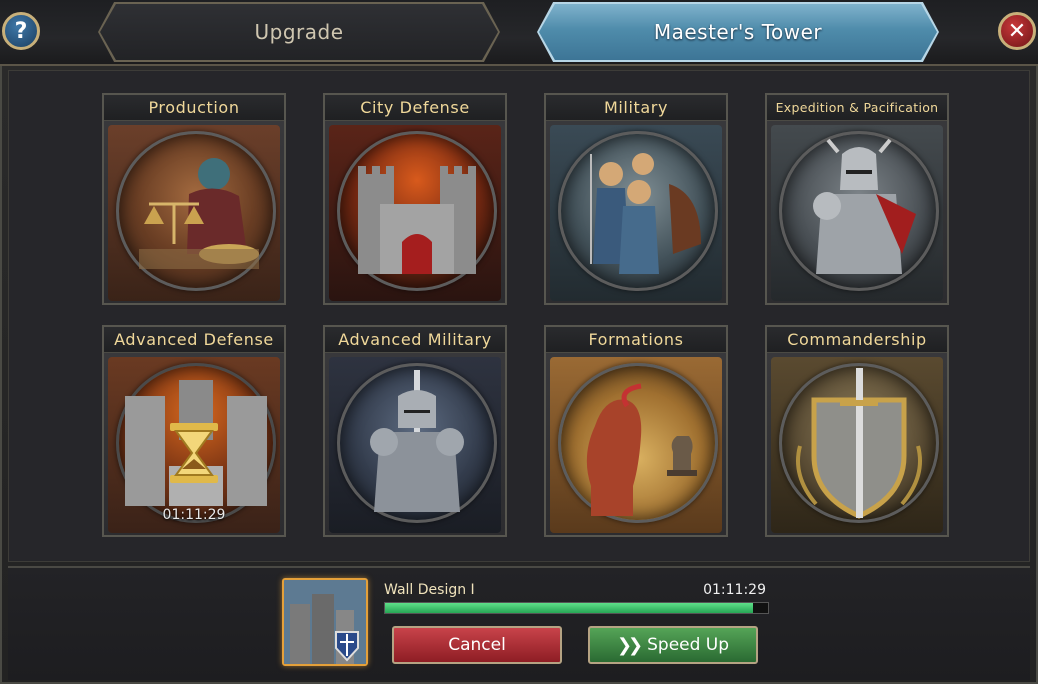  What do you see at coordinates (857, 108) in the screenshot?
I see `card-title: Expedition & Pacification` at bounding box center [857, 108].